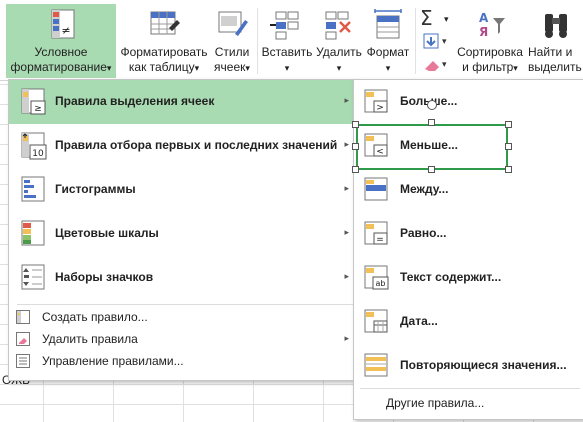  What do you see at coordinates (388, 25) in the screenshot?
I see `format-cells-icon` at bounding box center [388, 25].